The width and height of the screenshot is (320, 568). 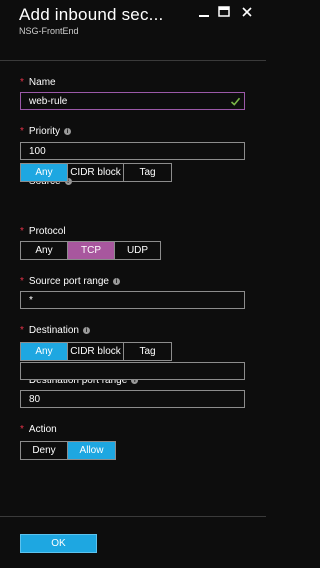 I want to click on name-label: * Name, so click(x=38, y=82).